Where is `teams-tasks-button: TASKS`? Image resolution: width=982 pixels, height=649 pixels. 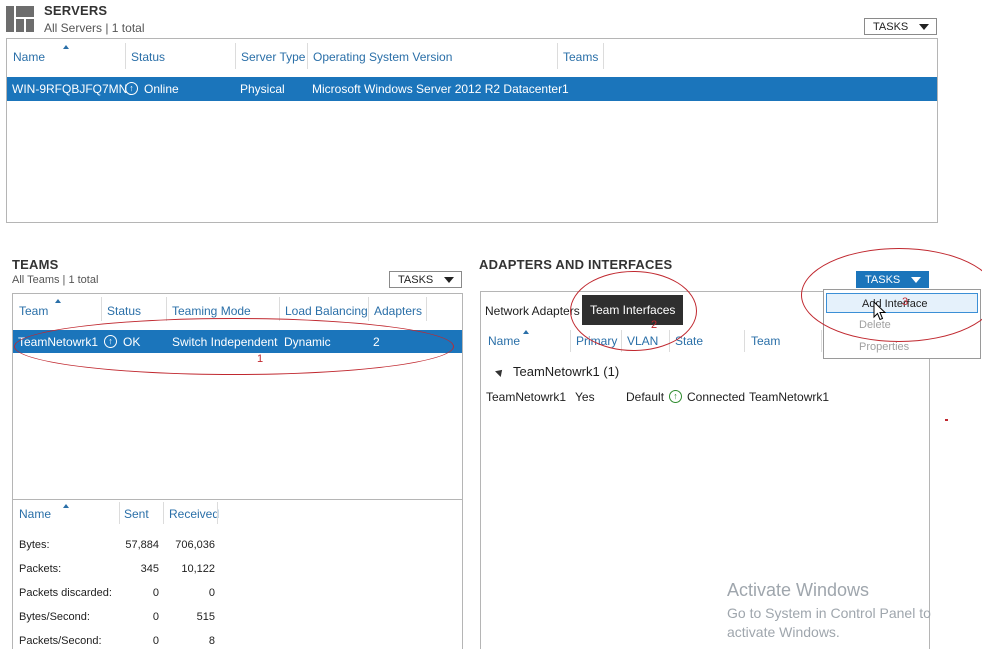
teams-tasks-button: TASKS is located at coordinates (425, 279).